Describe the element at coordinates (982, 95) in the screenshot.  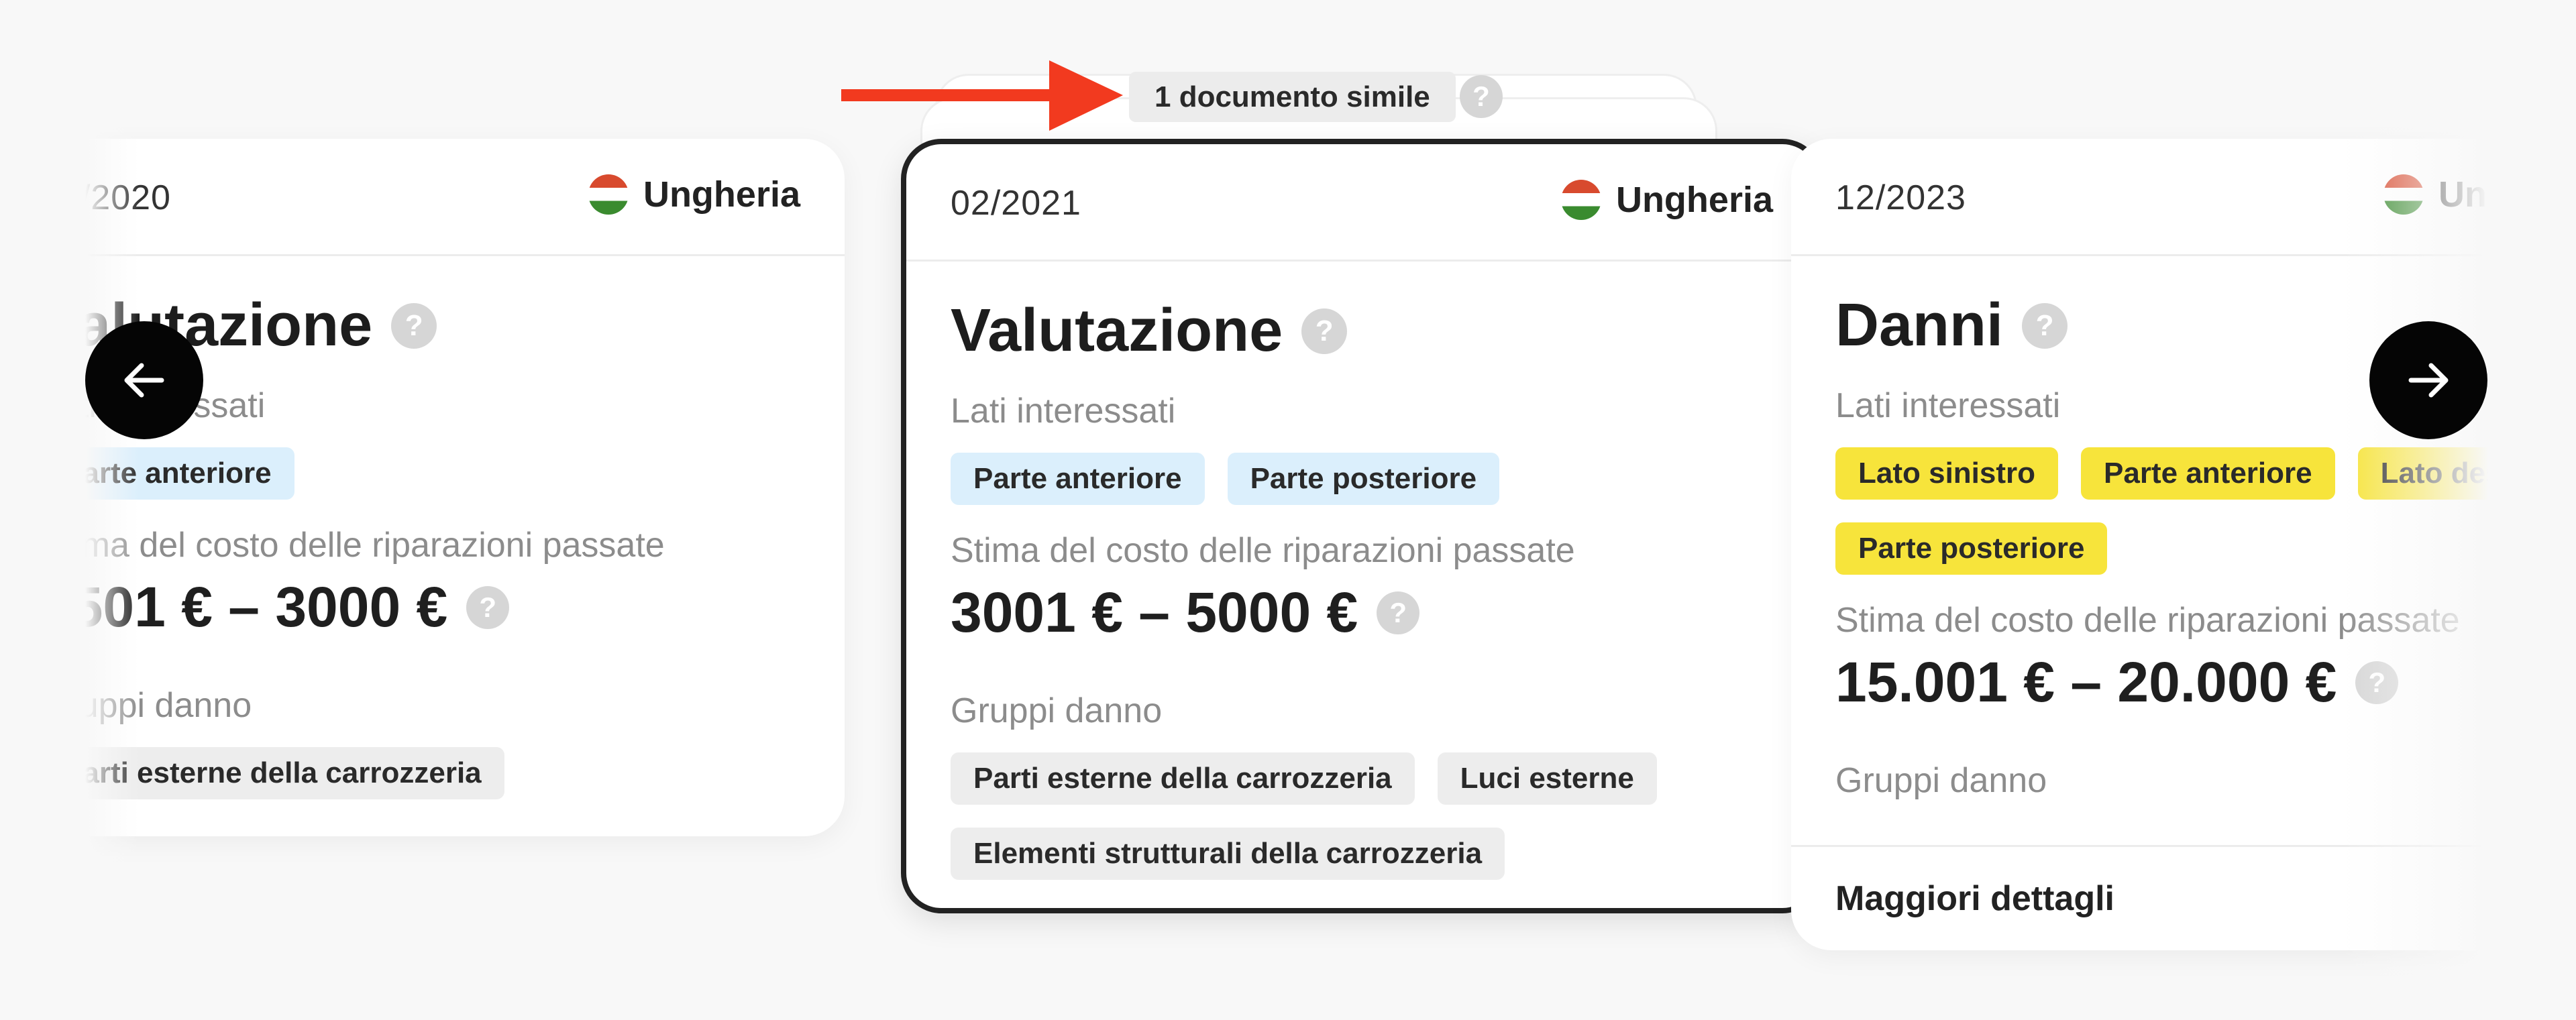
I see `red-arrow-icon` at that location.